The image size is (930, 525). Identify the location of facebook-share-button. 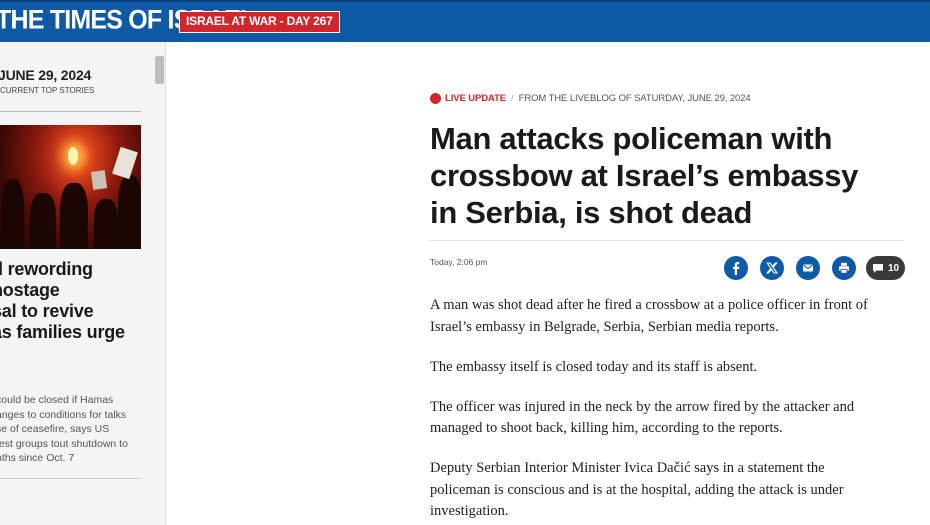
(736, 268).